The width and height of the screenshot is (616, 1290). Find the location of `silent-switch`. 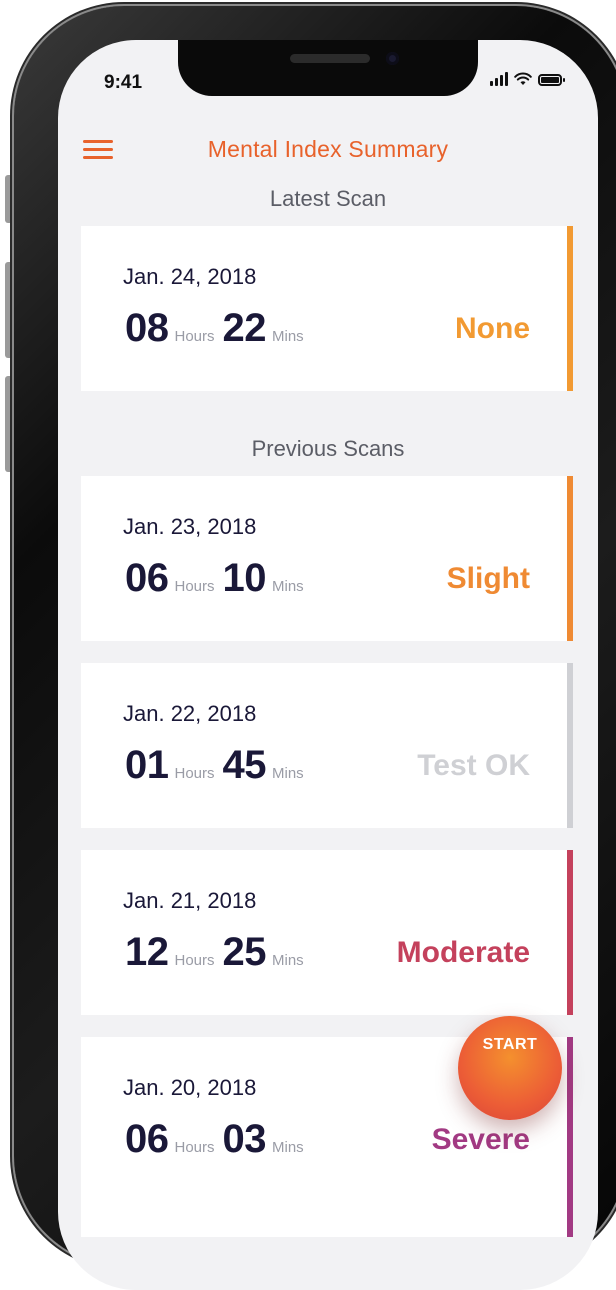

silent-switch is located at coordinates (9, 199).